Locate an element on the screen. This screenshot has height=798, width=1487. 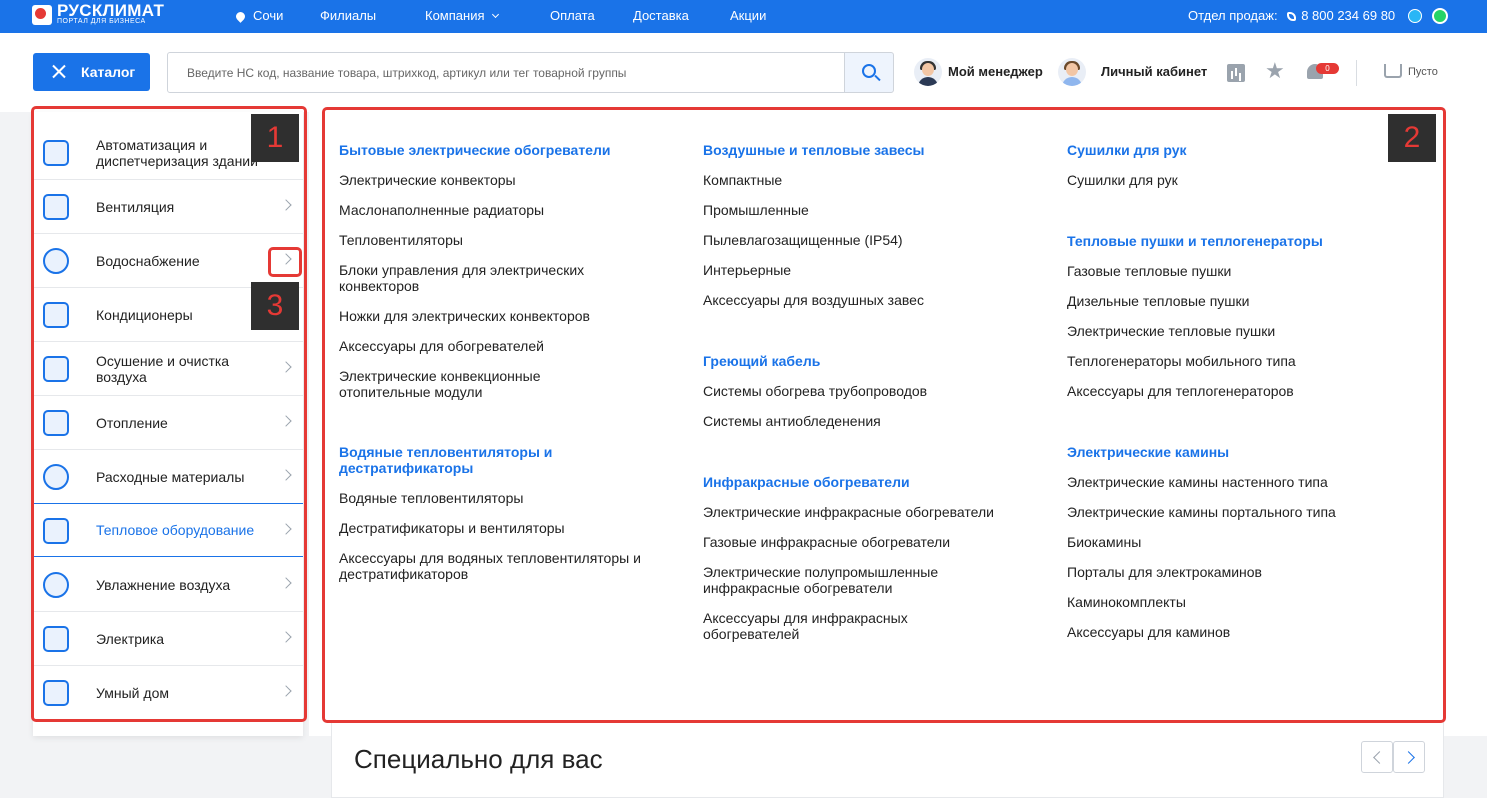
catalog-button: Каталог is located at coordinates (91, 72).